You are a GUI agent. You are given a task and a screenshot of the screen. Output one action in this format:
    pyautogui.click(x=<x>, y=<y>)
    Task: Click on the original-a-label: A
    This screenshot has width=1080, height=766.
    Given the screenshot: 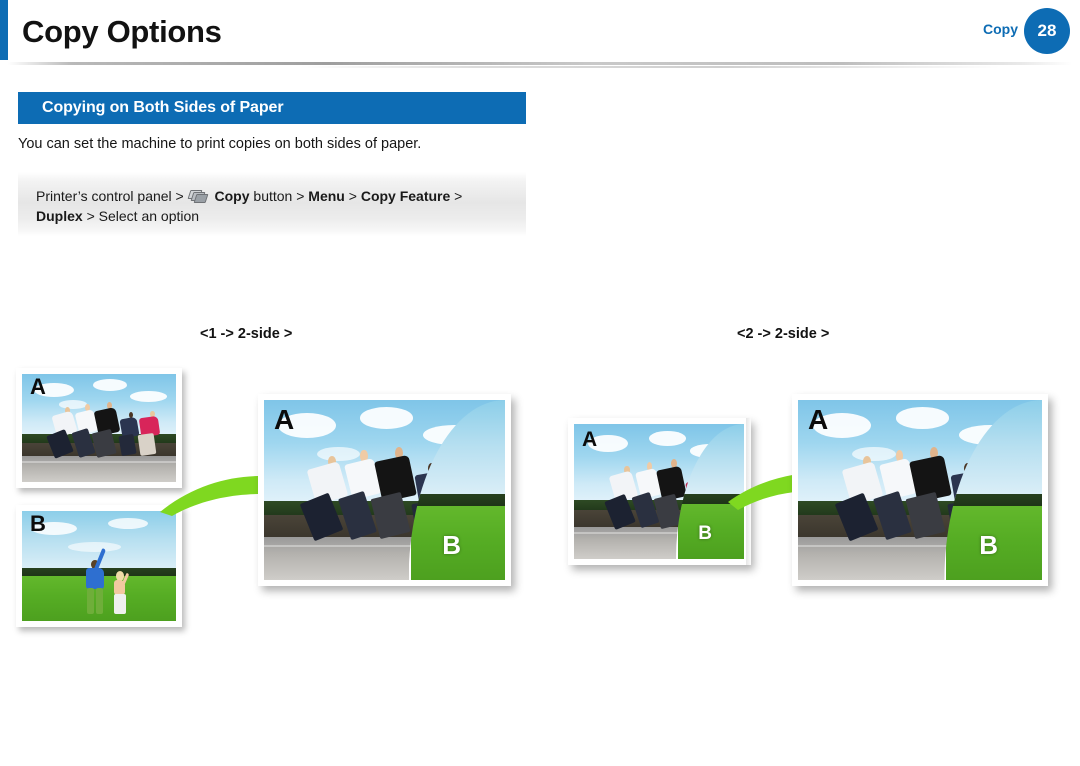 What is the action you would take?
    pyautogui.click(x=38, y=386)
    